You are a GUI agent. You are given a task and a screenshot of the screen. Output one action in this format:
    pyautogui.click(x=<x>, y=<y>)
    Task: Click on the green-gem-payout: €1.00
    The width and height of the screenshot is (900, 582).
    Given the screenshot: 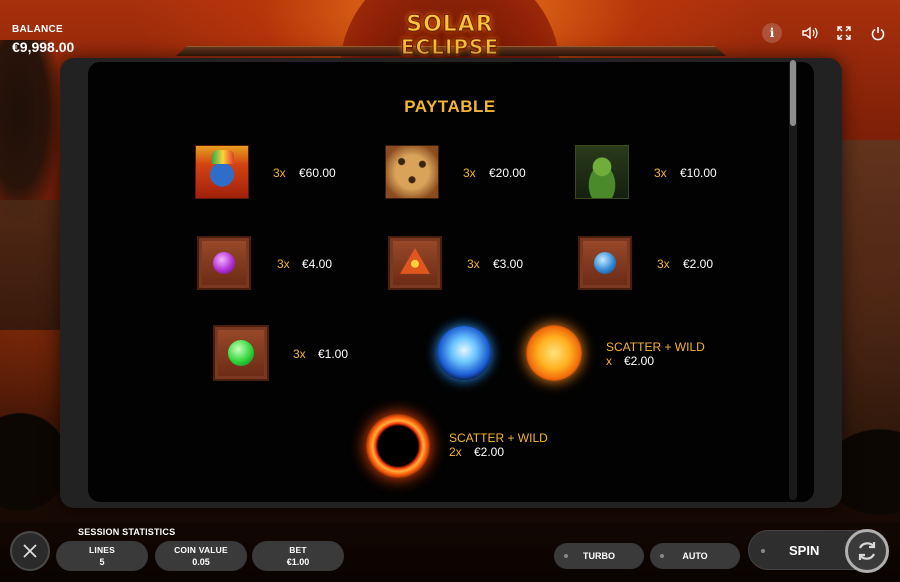 What is the action you would take?
    pyautogui.click(x=333, y=354)
    